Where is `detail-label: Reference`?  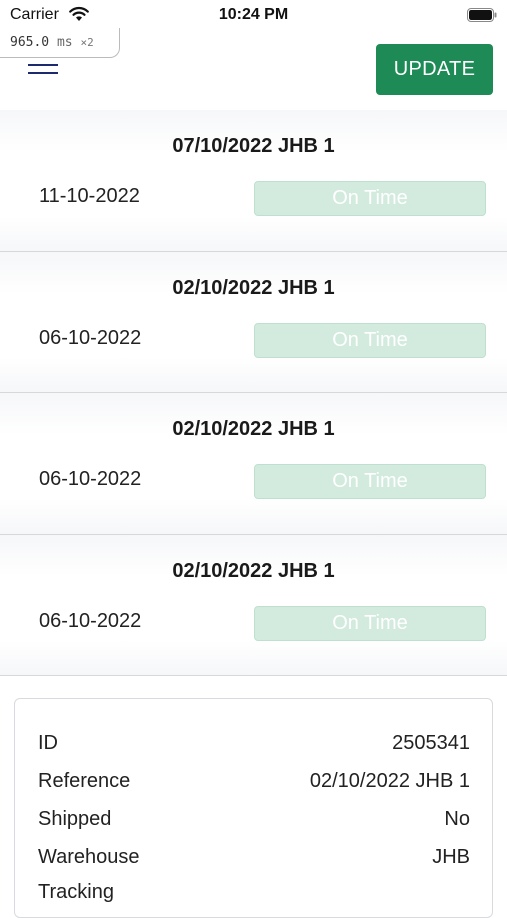
detail-label: Reference is located at coordinates (84, 781).